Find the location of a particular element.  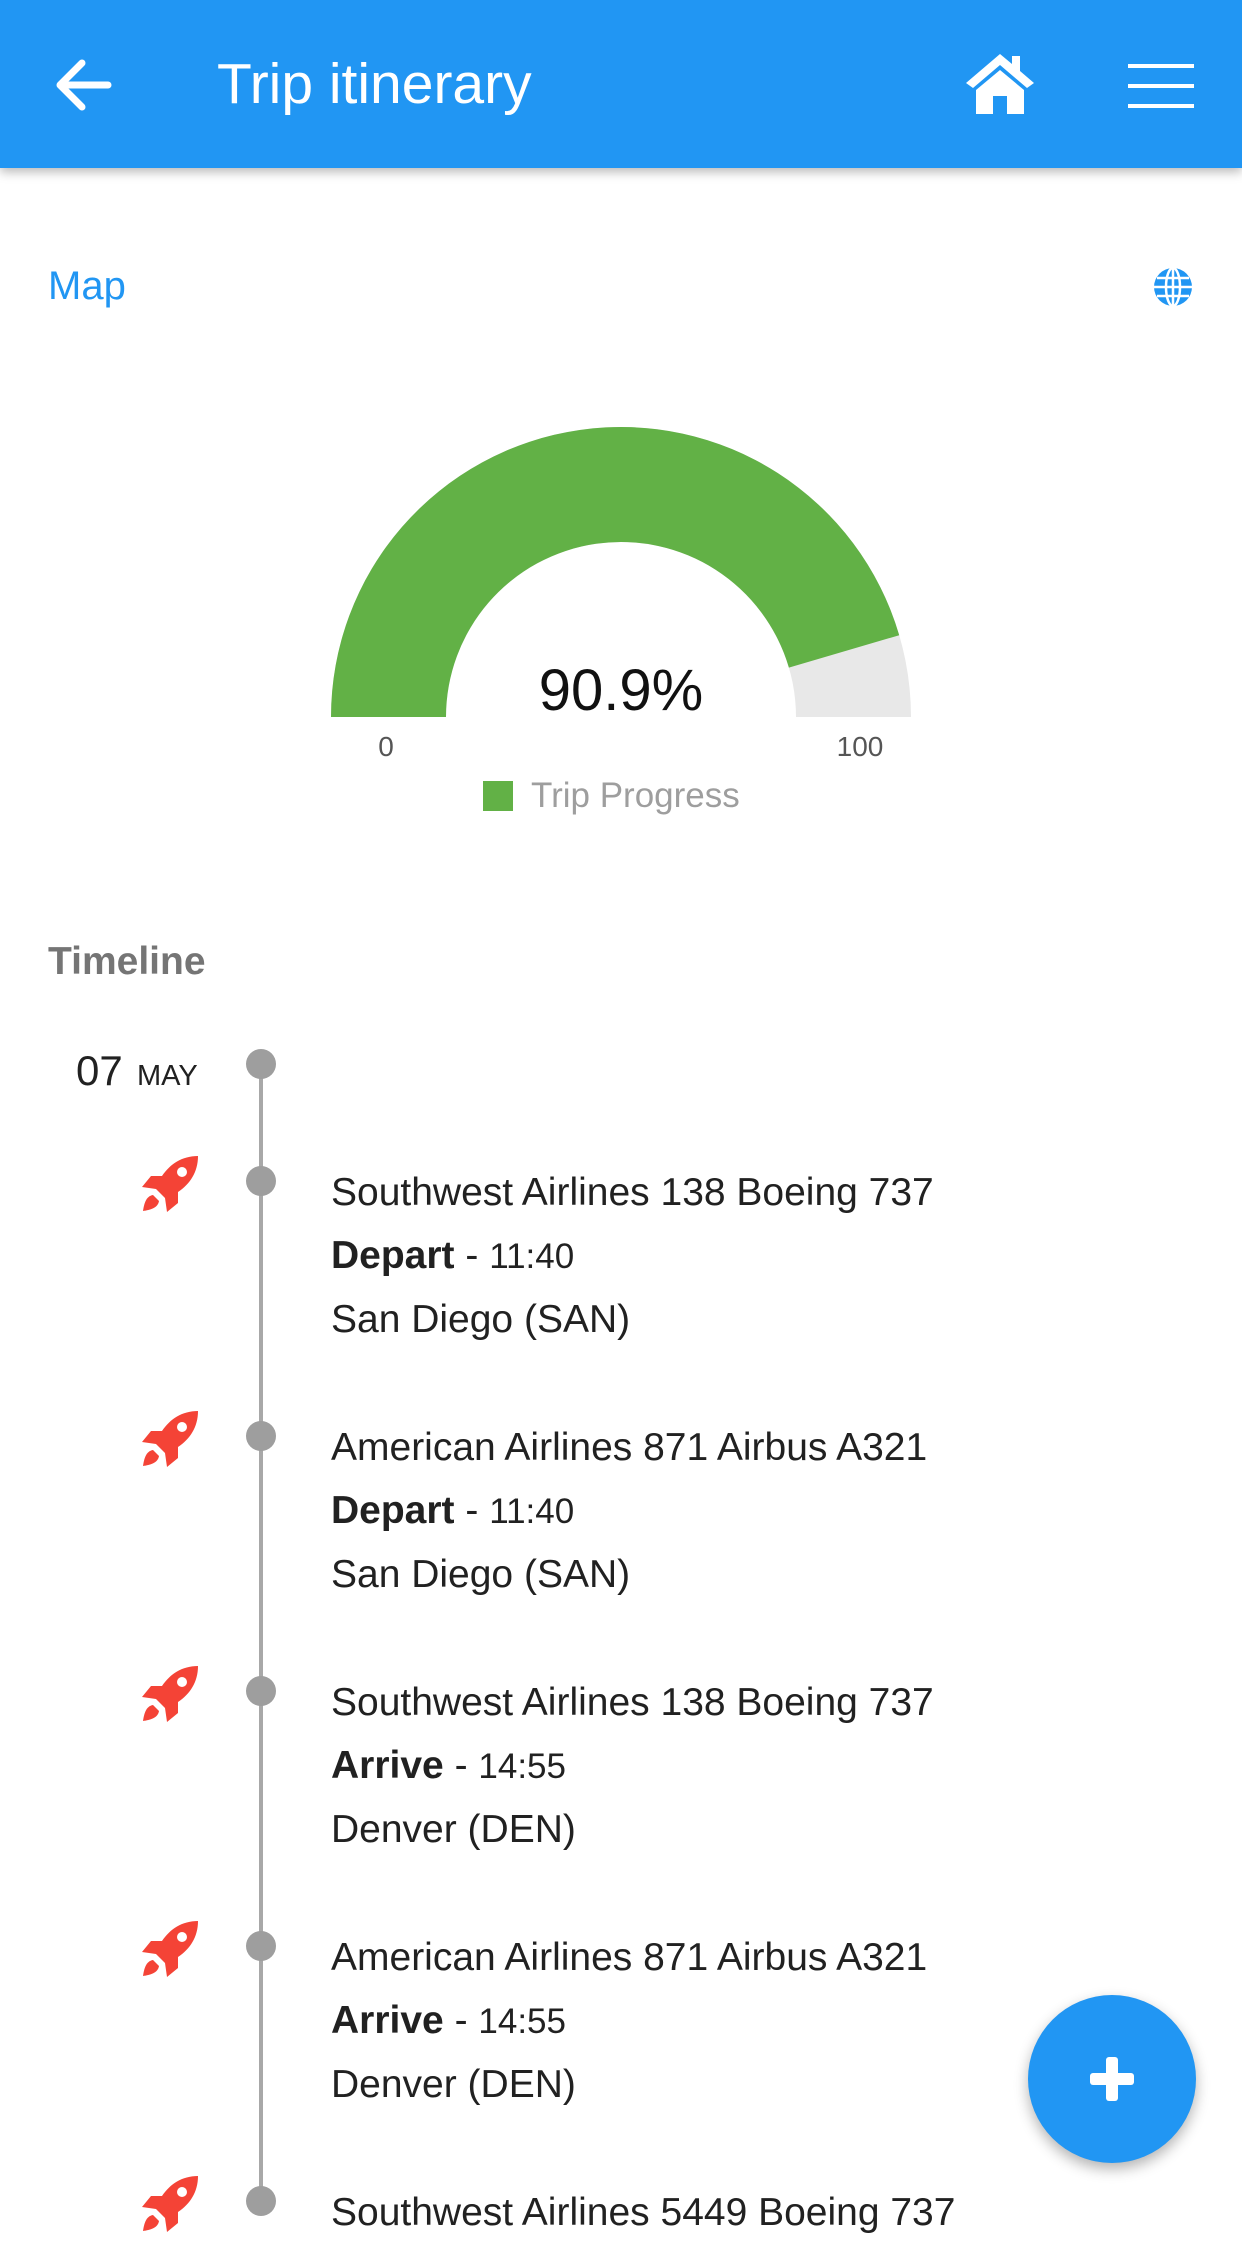

globe-icon is located at coordinates (1173, 287).